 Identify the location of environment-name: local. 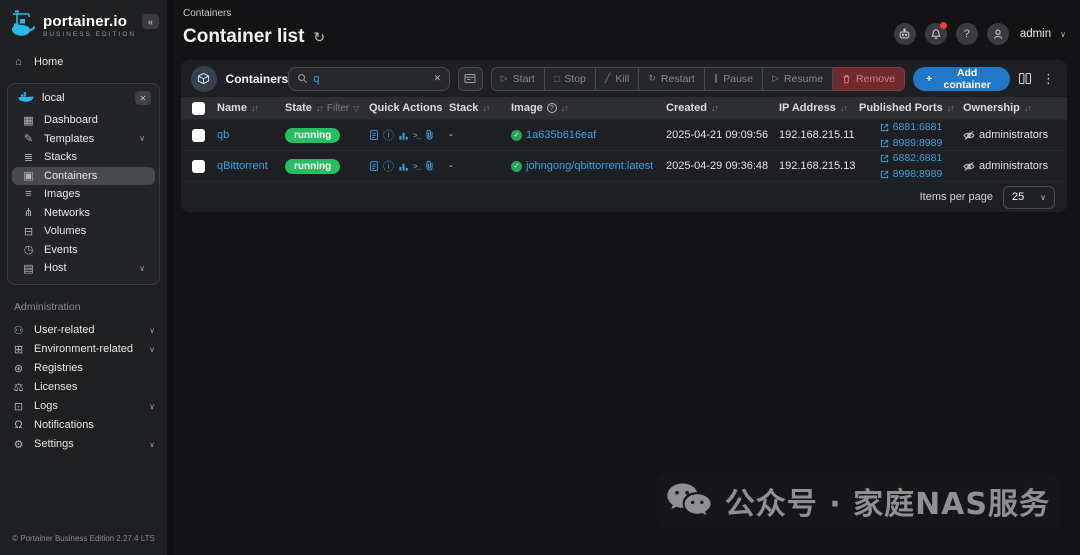
(53, 98).